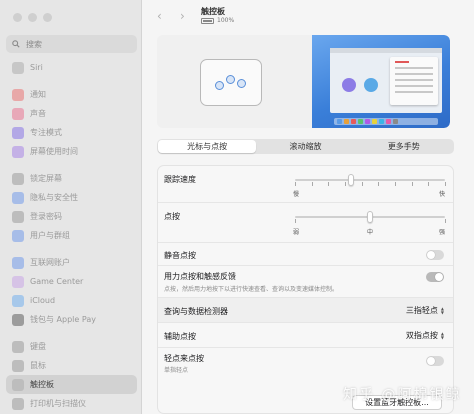 Image resolution: width=474 pixels, height=414 pixels. What do you see at coordinates (42, 384) in the screenshot?
I see `sidebar-item-label: 触控板` at bounding box center [42, 384].